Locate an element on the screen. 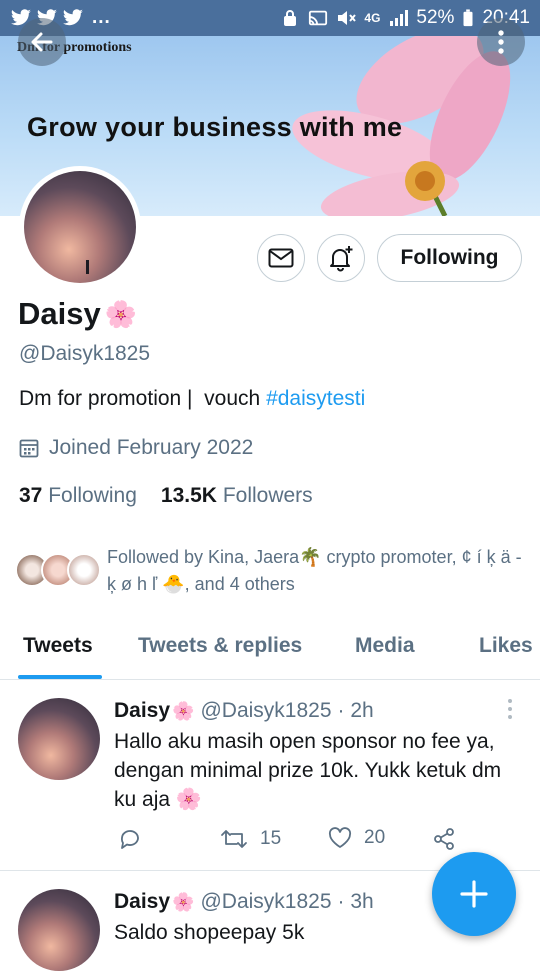  profile-name-text: Daisy is located at coordinates (59, 313).